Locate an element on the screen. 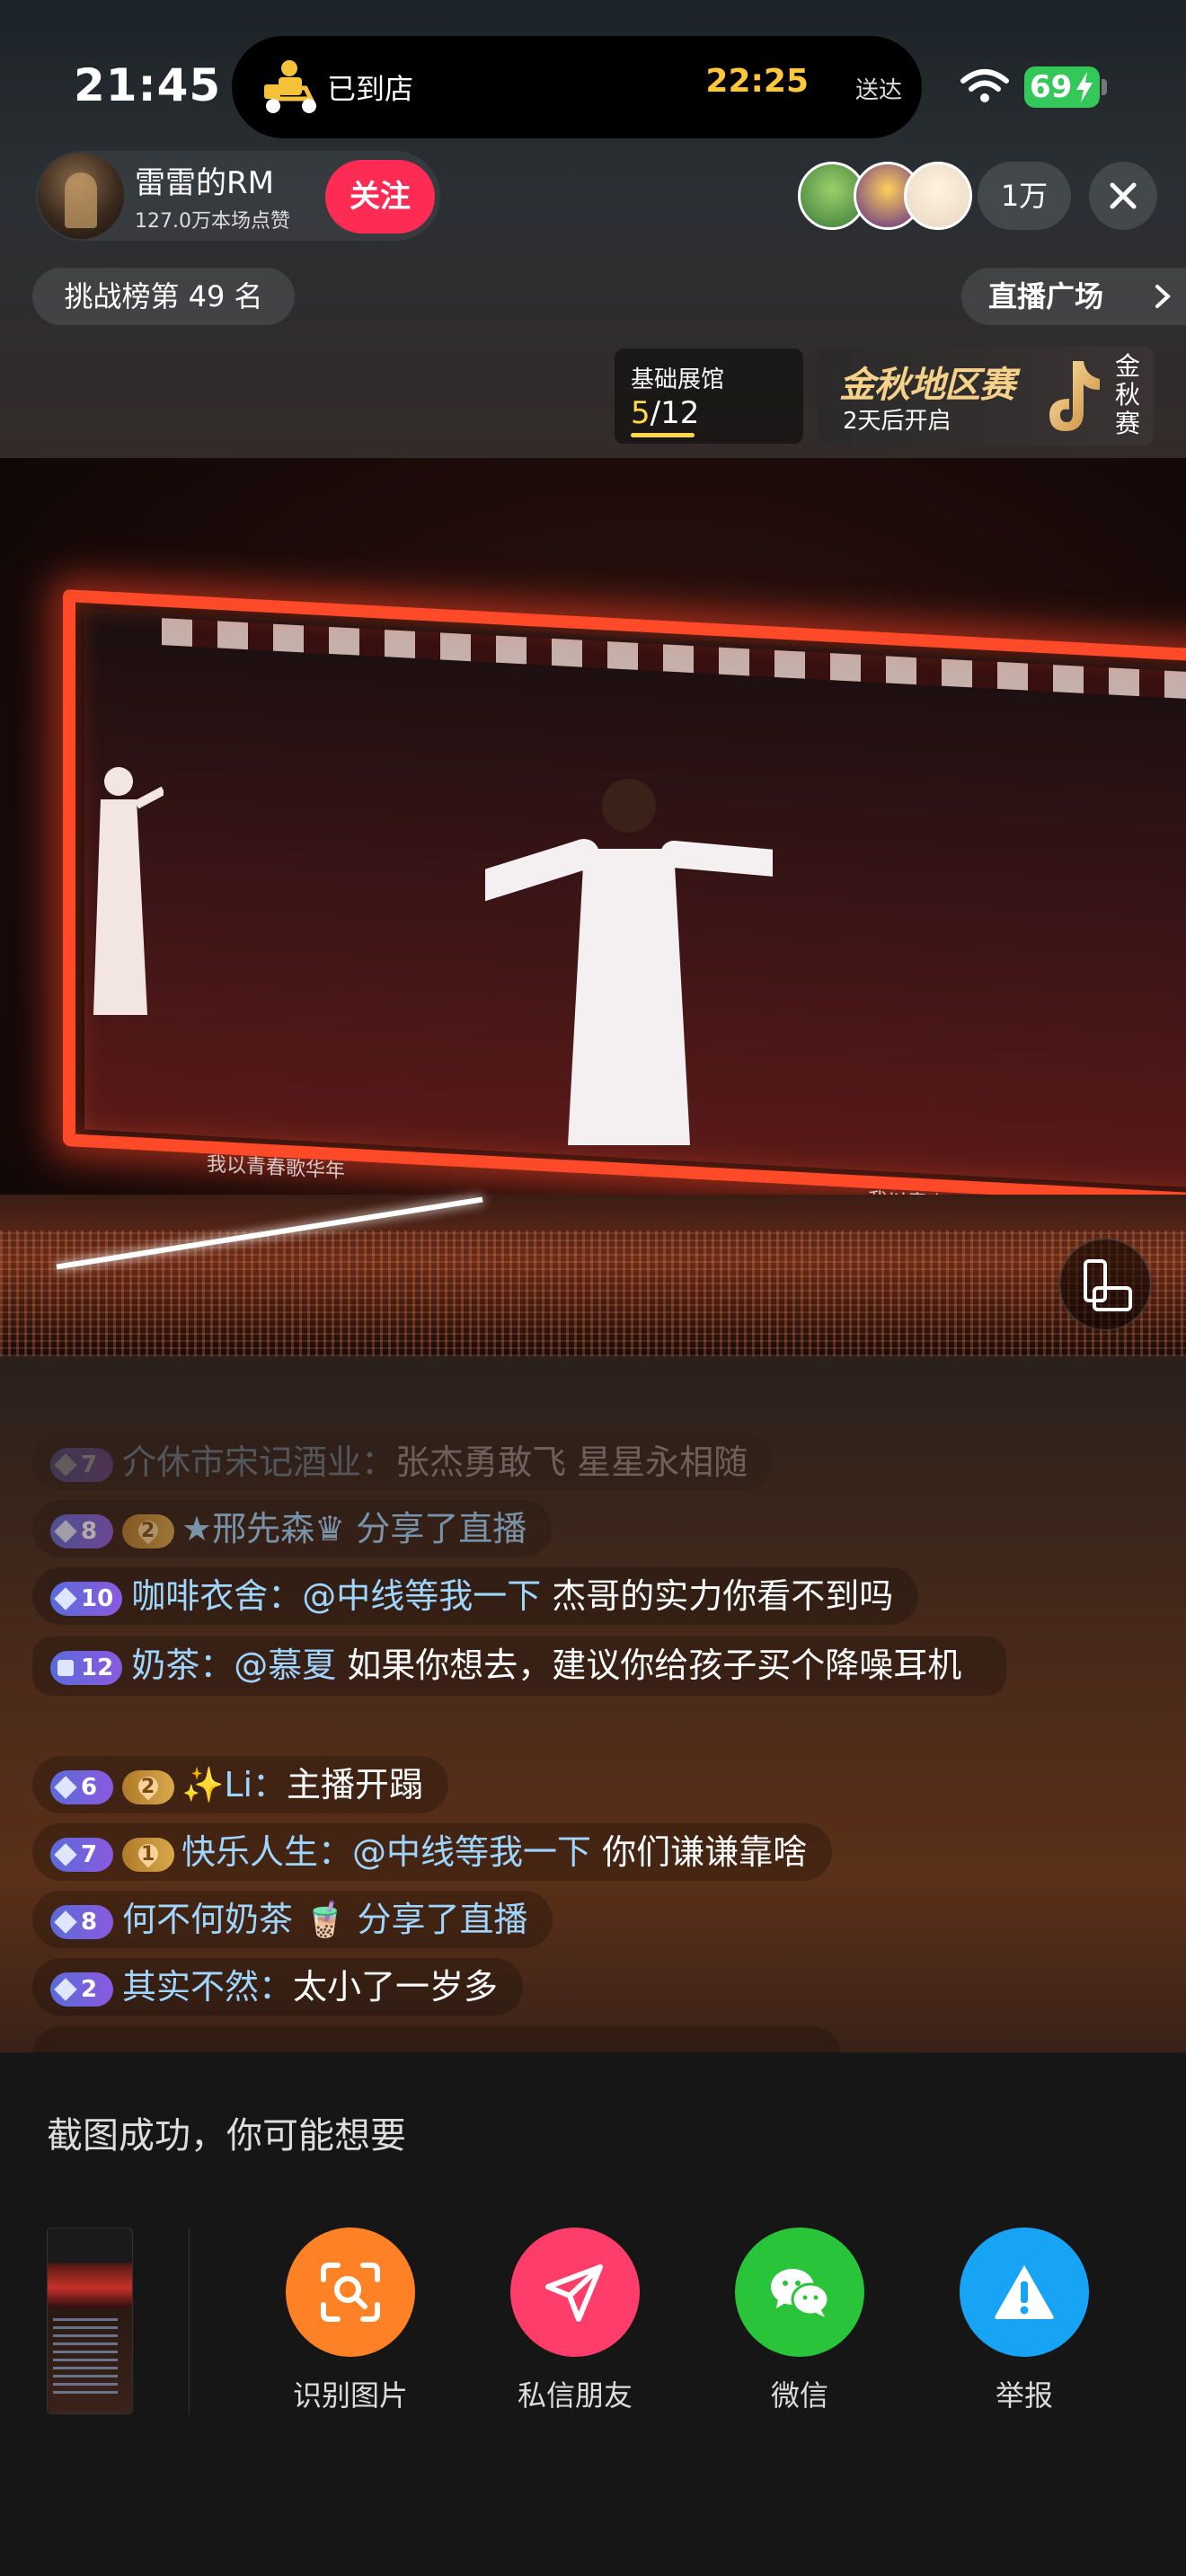 This screenshot has height=2576, width=1186. live-square-label: 直播广场 is located at coordinates (1046, 296).